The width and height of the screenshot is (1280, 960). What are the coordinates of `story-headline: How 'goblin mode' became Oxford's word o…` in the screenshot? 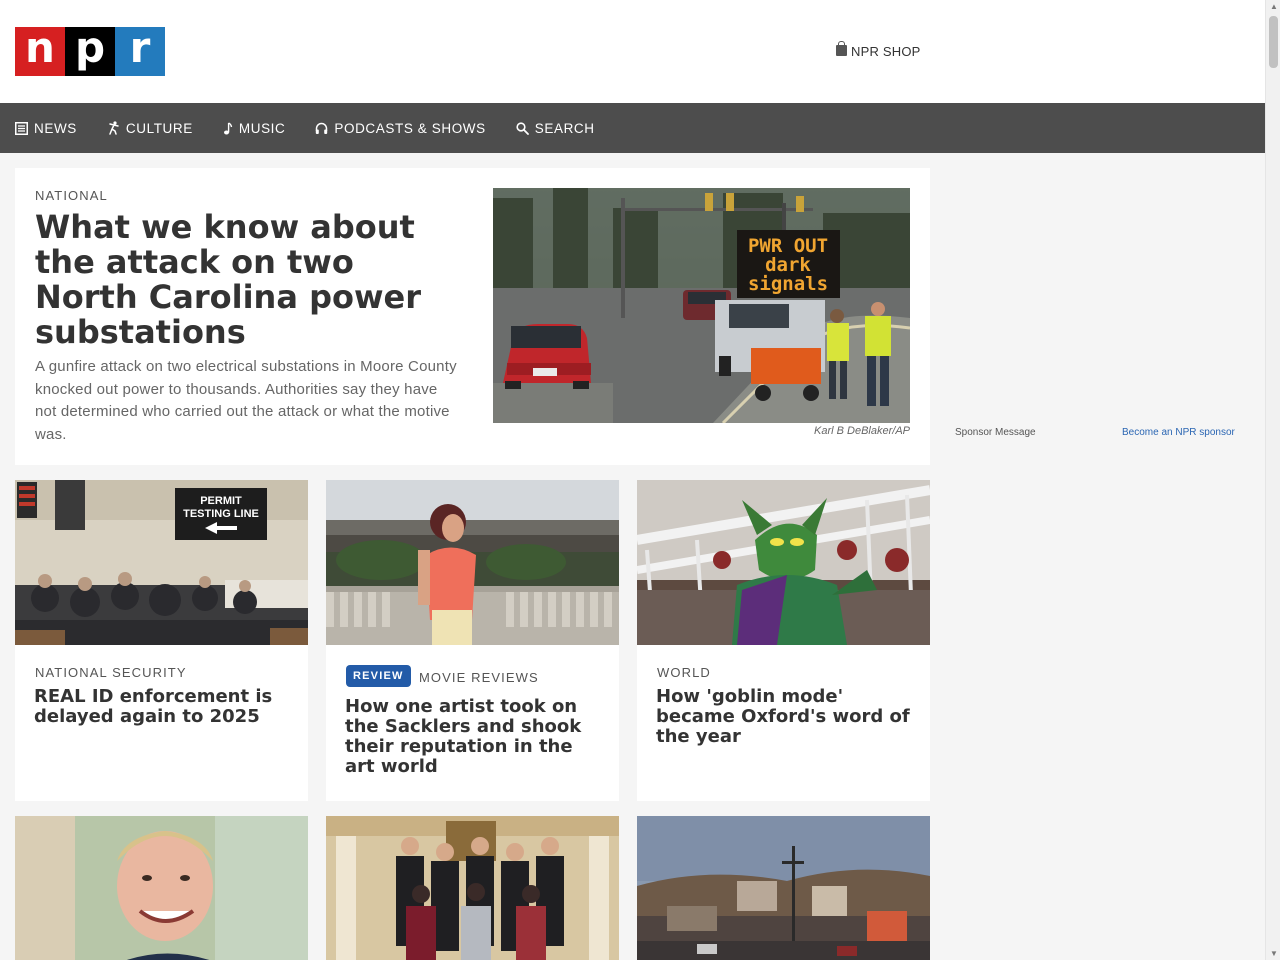 It's located at (785, 717).